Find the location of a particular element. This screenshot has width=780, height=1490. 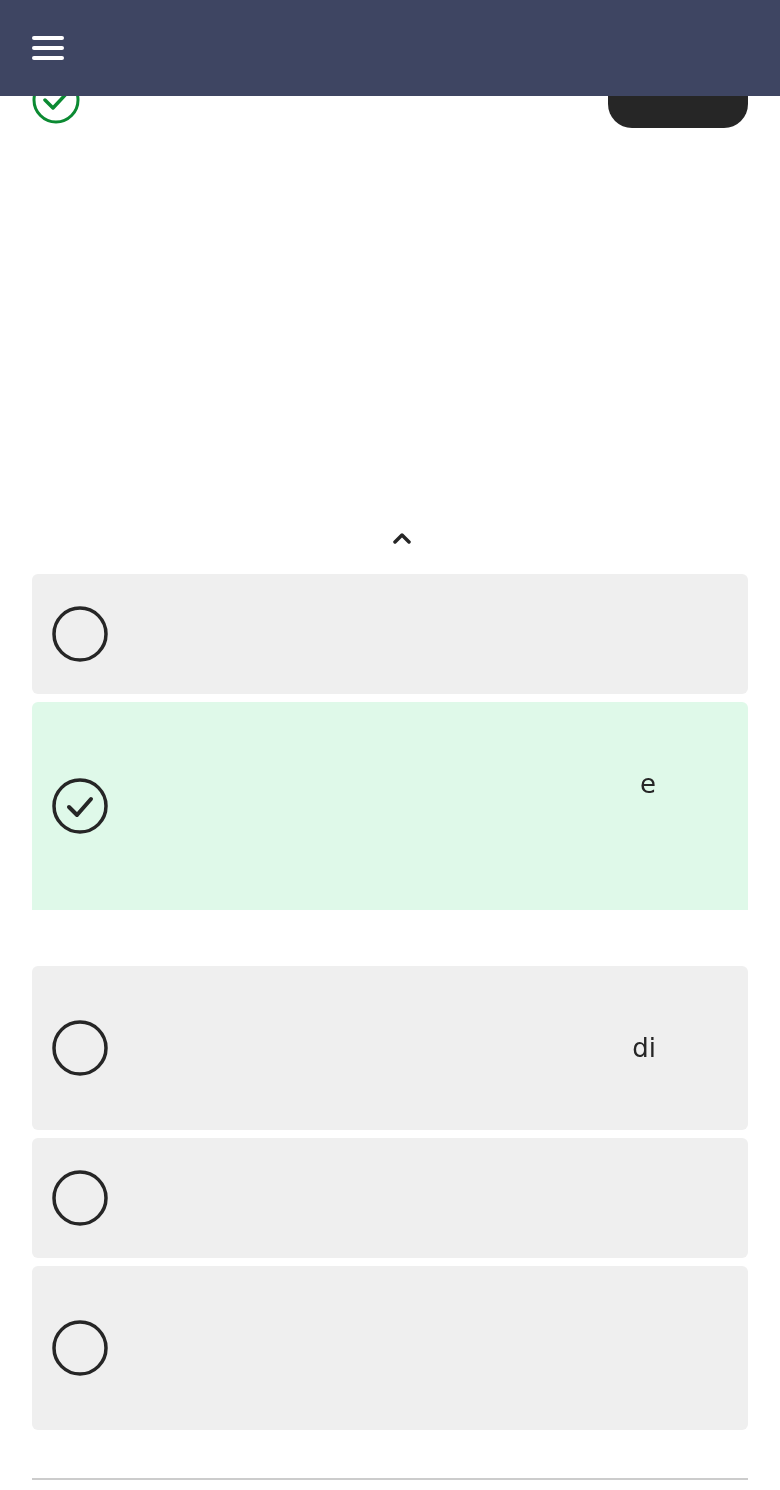

pill-button is located at coordinates (678, 112).